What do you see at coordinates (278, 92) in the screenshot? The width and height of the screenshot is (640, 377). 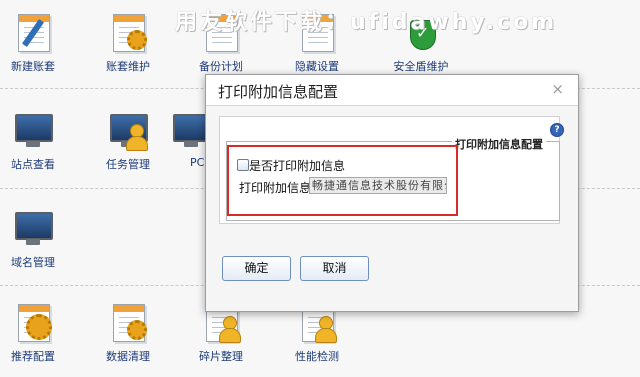 I see `dialog-title: 打印附加信息配置` at bounding box center [278, 92].